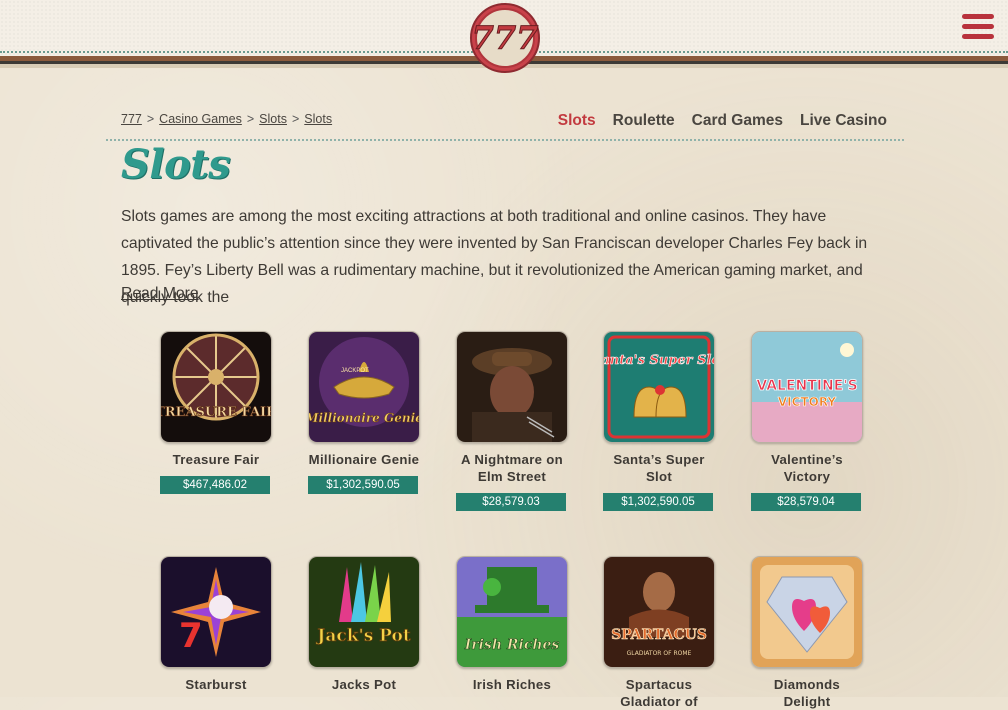 The height and width of the screenshot is (710, 1008). Describe the element at coordinates (216, 612) in the screenshot. I see `game-thumbnail: 7` at that location.